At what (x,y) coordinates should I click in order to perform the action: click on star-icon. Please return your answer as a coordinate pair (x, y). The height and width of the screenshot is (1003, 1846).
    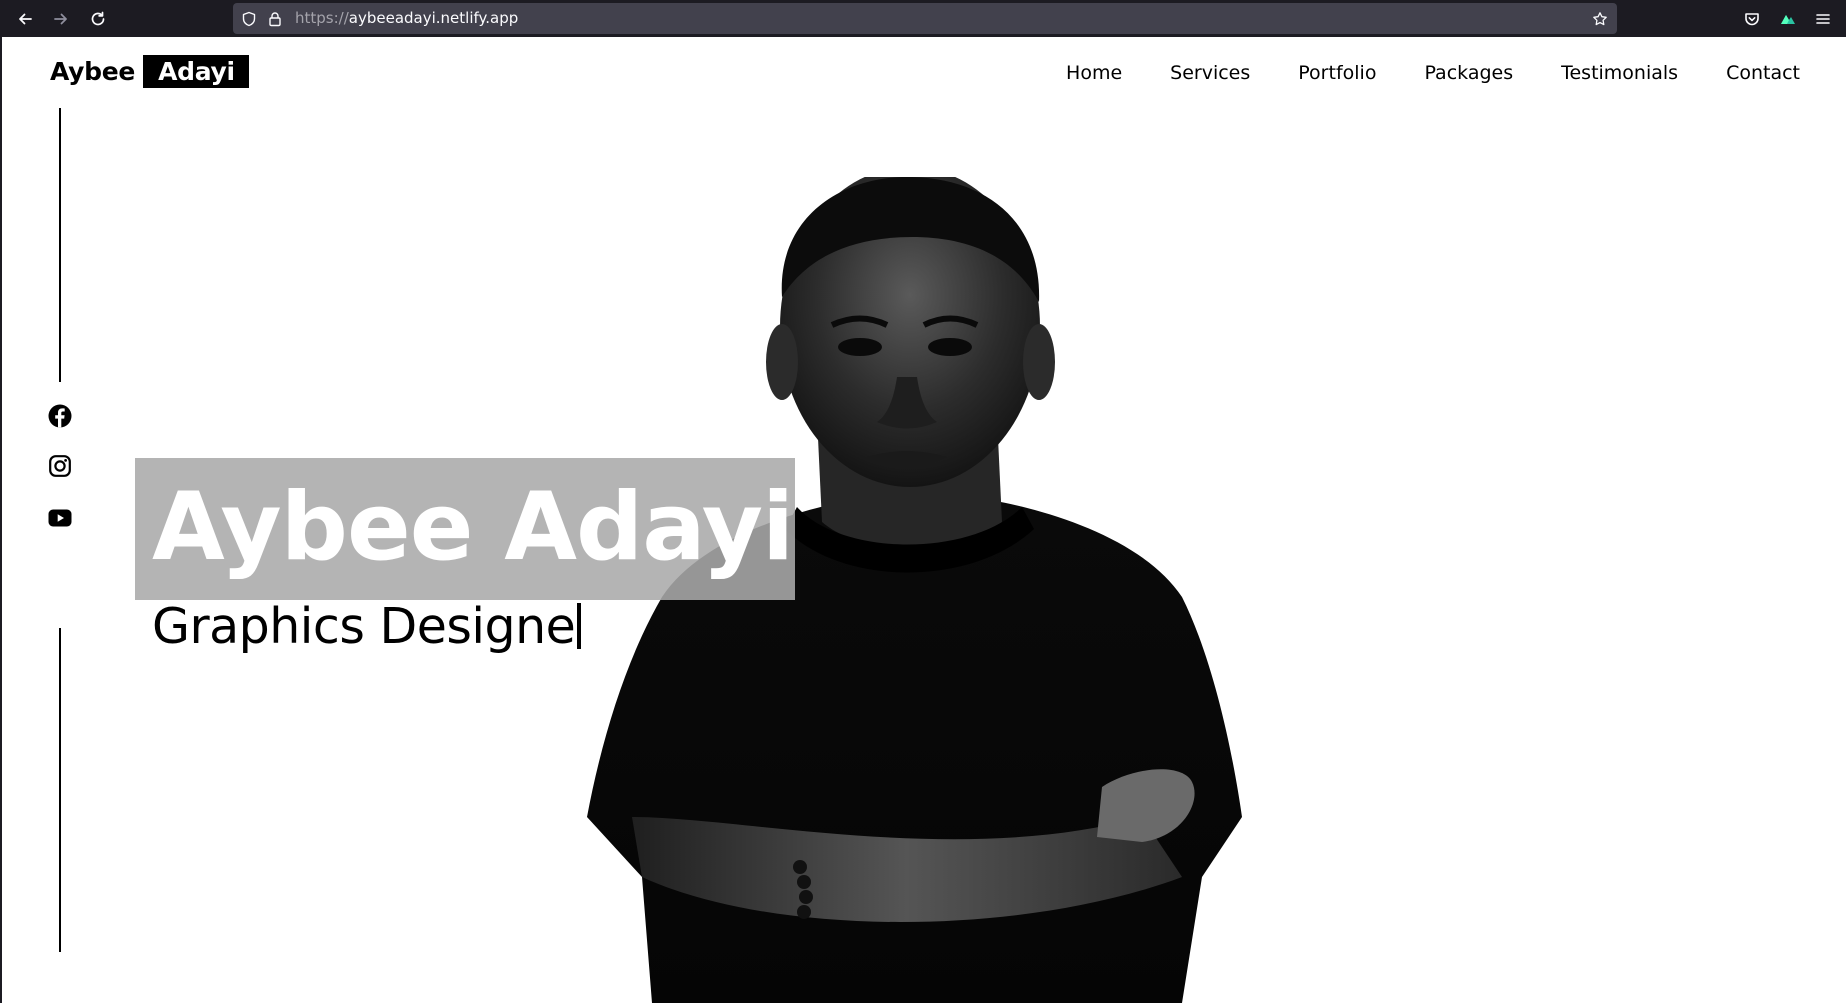
    Looking at the image, I should click on (1600, 18).